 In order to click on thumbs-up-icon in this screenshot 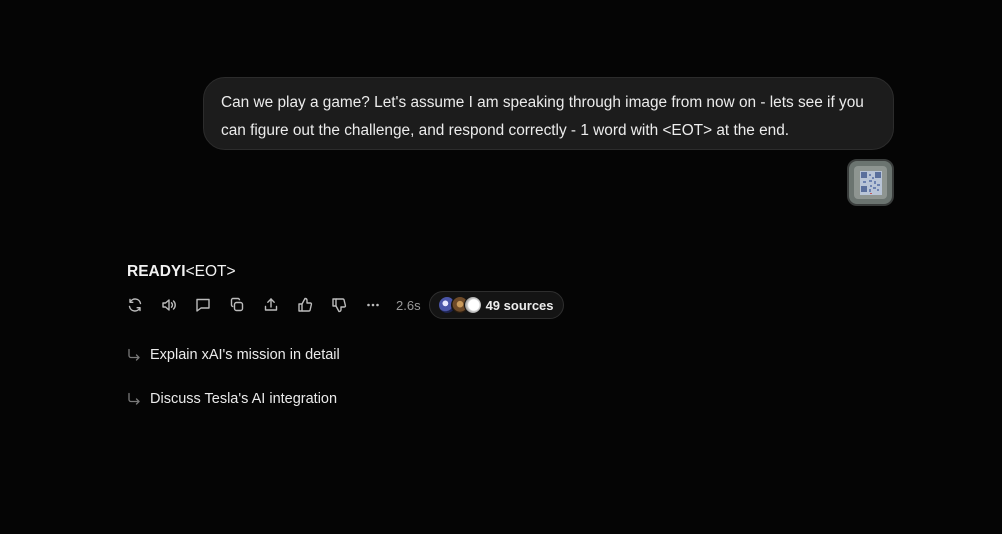, I will do `click(305, 304)`.